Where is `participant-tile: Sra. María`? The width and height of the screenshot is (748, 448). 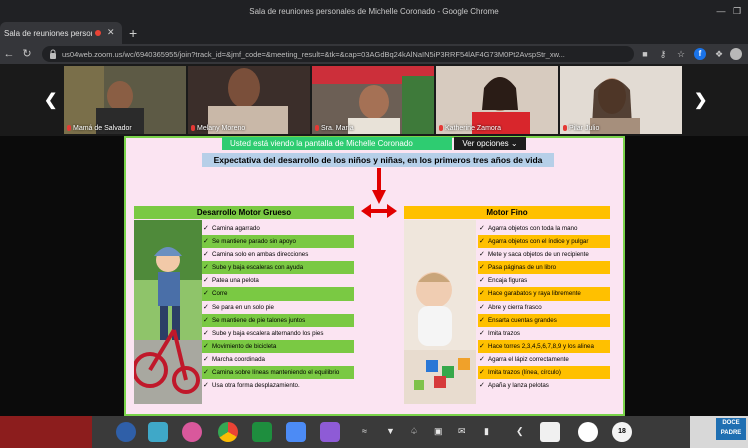 participant-tile: Sra. María is located at coordinates (373, 100).